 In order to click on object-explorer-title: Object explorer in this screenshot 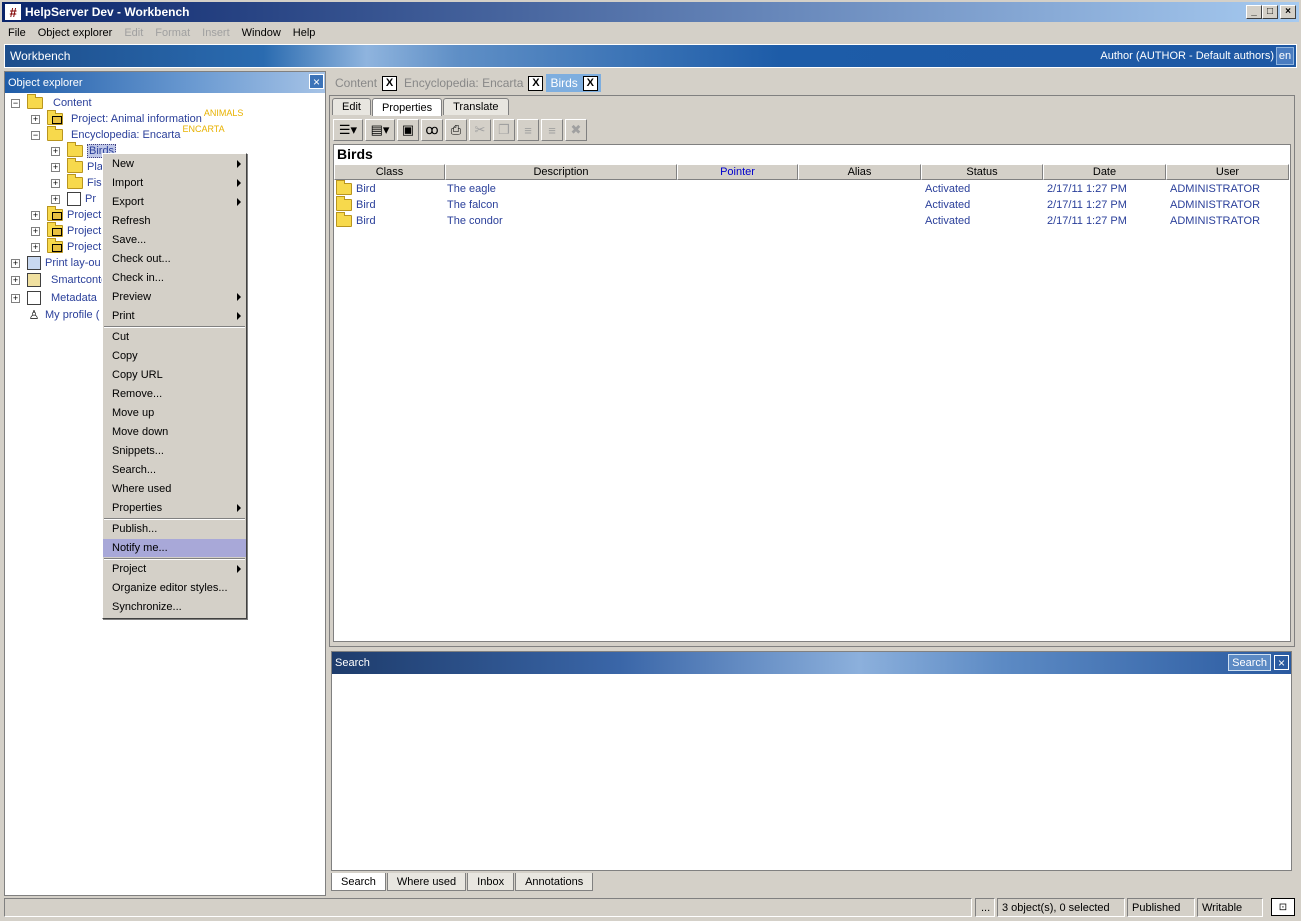, I will do `click(45, 82)`.